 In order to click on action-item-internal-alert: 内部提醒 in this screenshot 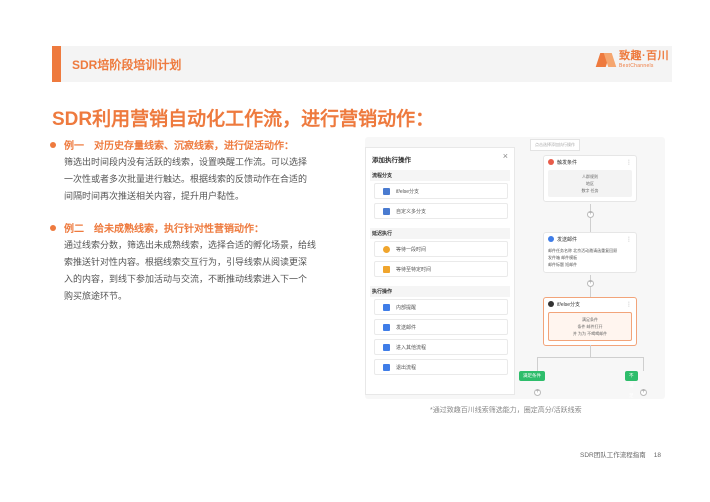, I will do `click(441, 307)`.